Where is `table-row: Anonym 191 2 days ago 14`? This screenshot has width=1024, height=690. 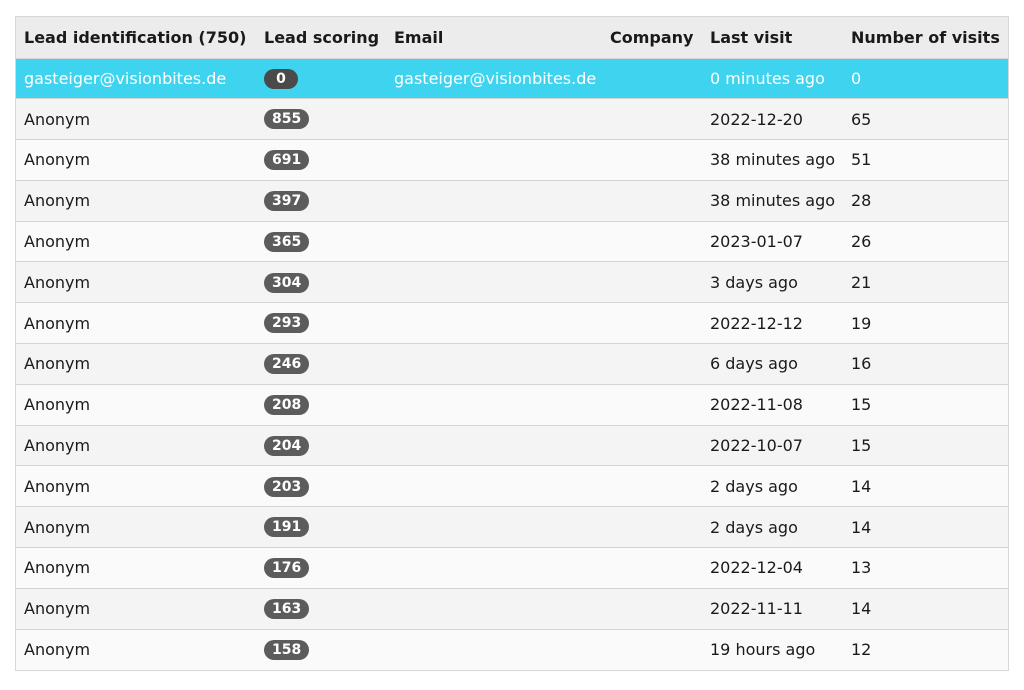
table-row: Anonym 191 2 days ago 14 is located at coordinates (512, 527).